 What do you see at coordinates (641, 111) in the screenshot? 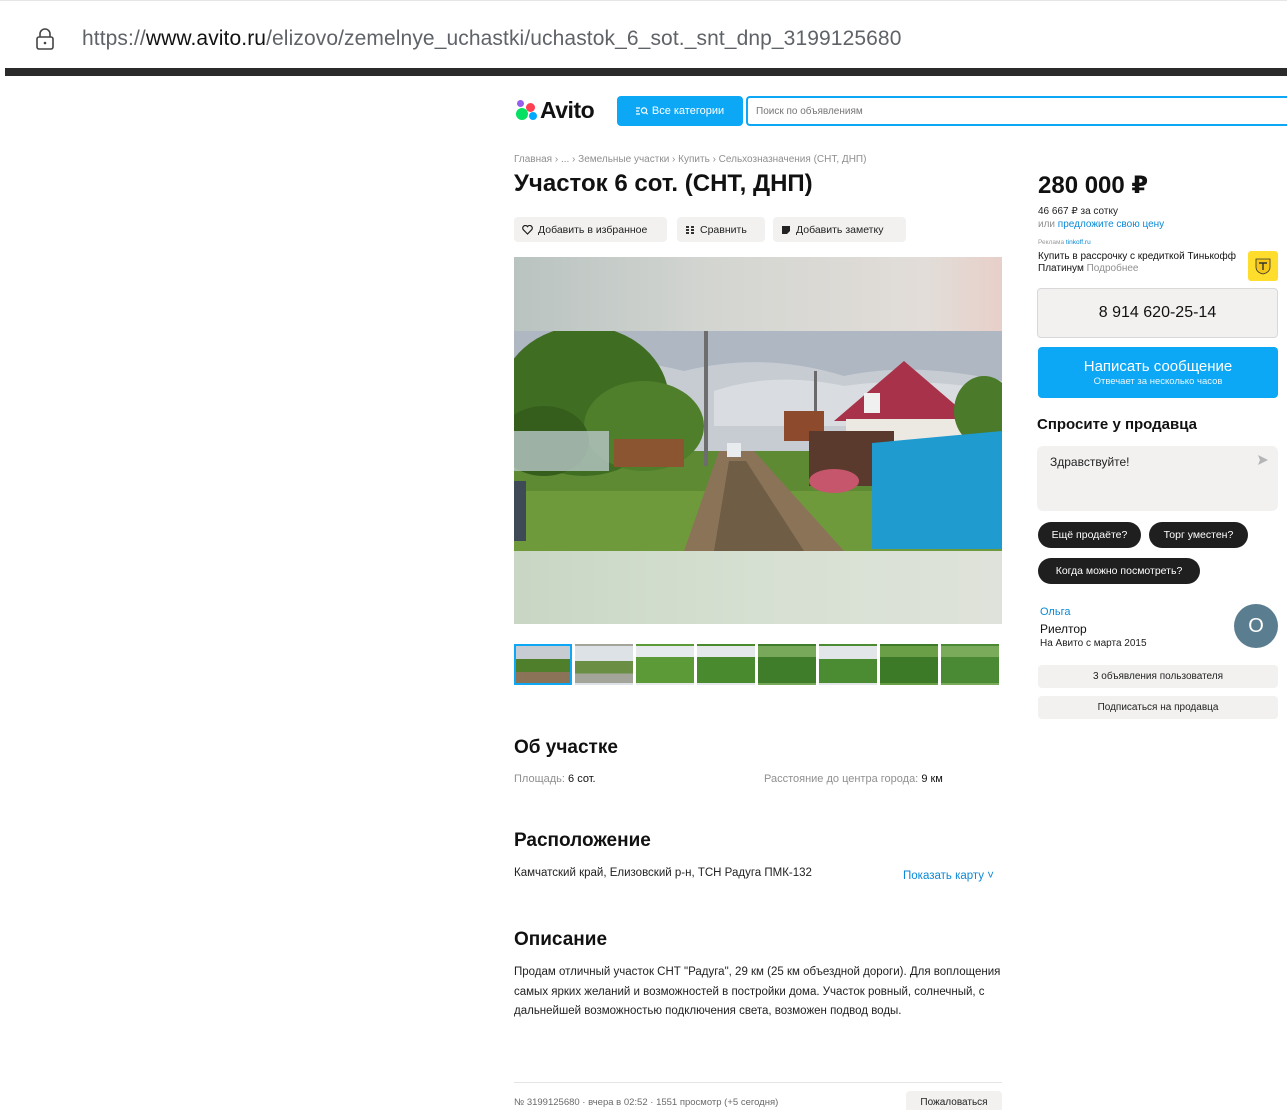
I see `categories-search-icon` at bounding box center [641, 111].